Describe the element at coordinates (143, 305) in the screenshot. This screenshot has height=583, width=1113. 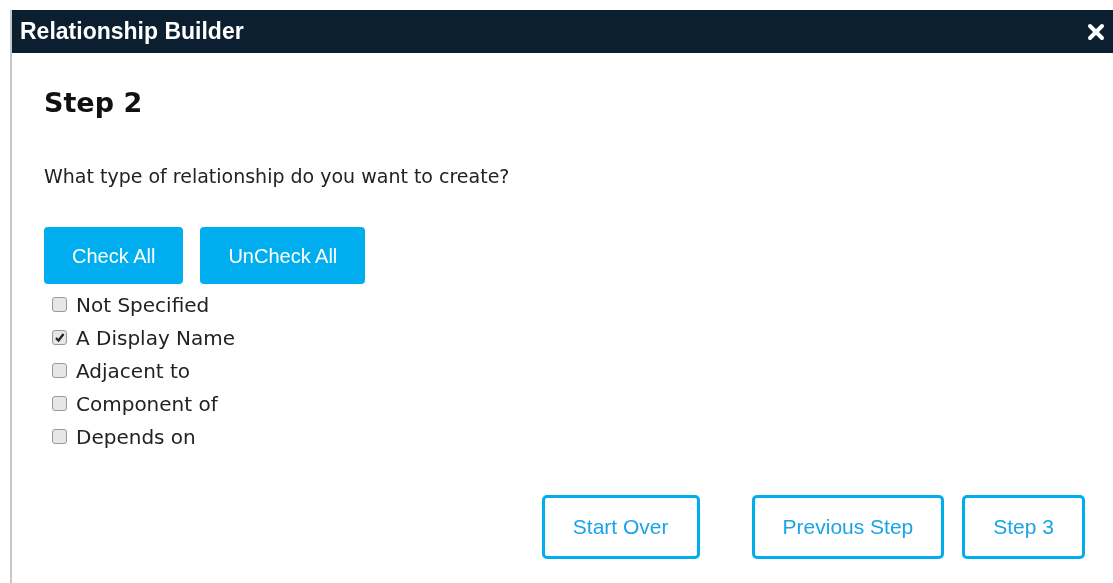
I see `option-label: Not Specified` at that location.